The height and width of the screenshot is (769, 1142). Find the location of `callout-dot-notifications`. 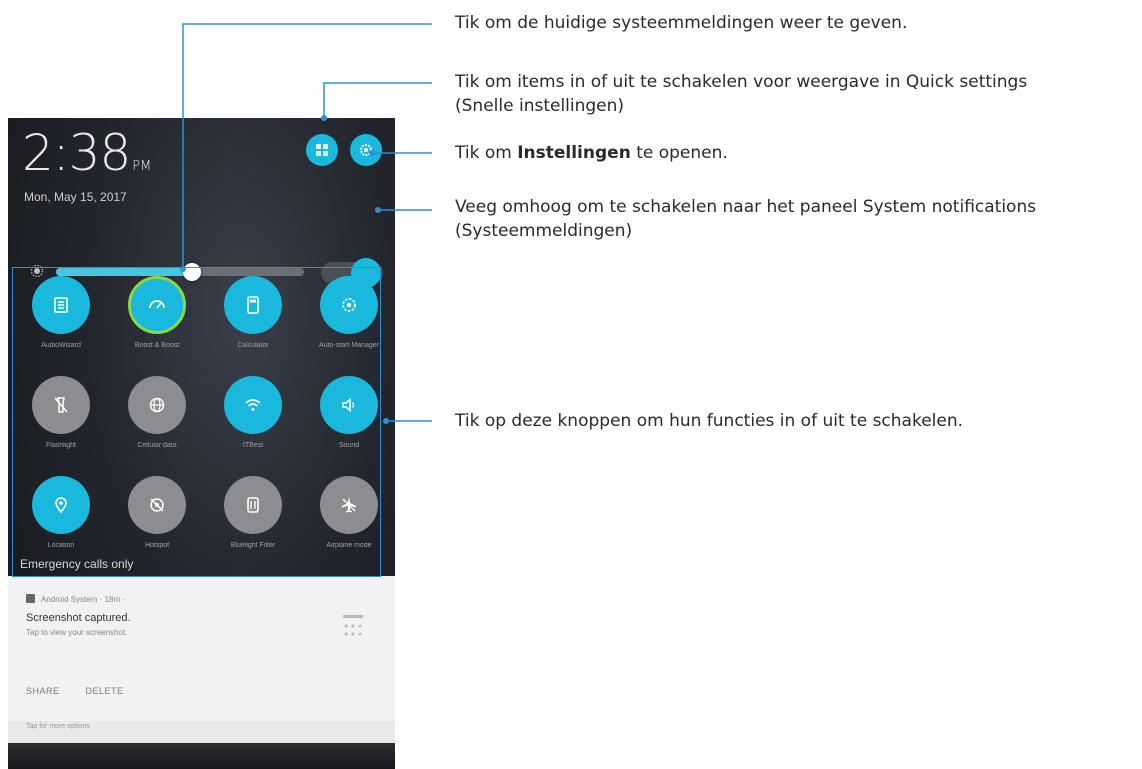

callout-dot-notifications is located at coordinates (183, 269).